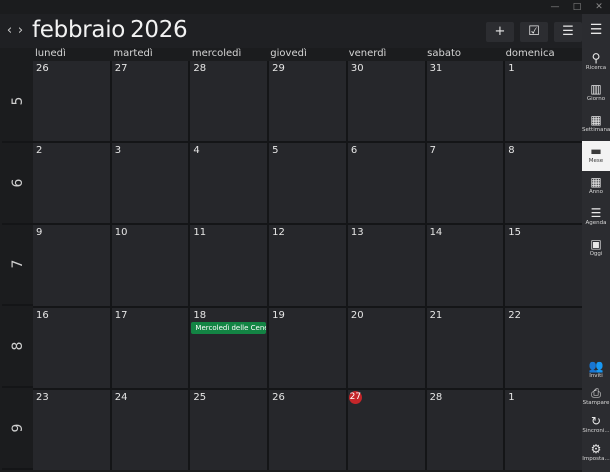 The height and width of the screenshot is (472, 610). I want to click on day-cell: 5, so click(307, 183).